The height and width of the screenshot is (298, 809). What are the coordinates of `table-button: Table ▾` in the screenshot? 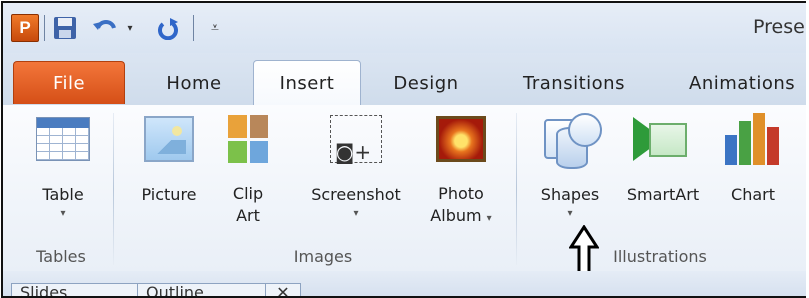 It's located at (63, 166).